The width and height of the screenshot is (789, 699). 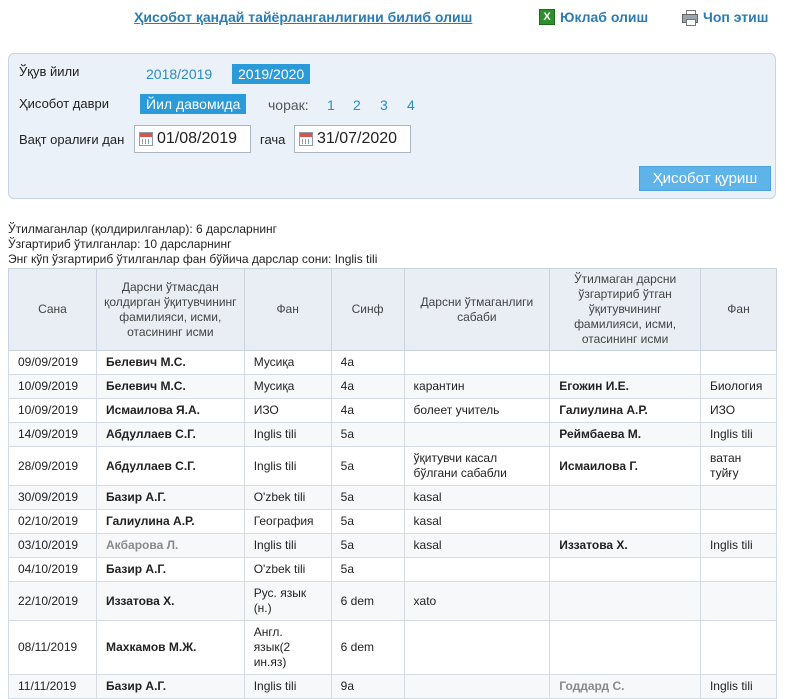 What do you see at coordinates (52, 309) in the screenshot?
I see `col-header-date: Сана` at bounding box center [52, 309].